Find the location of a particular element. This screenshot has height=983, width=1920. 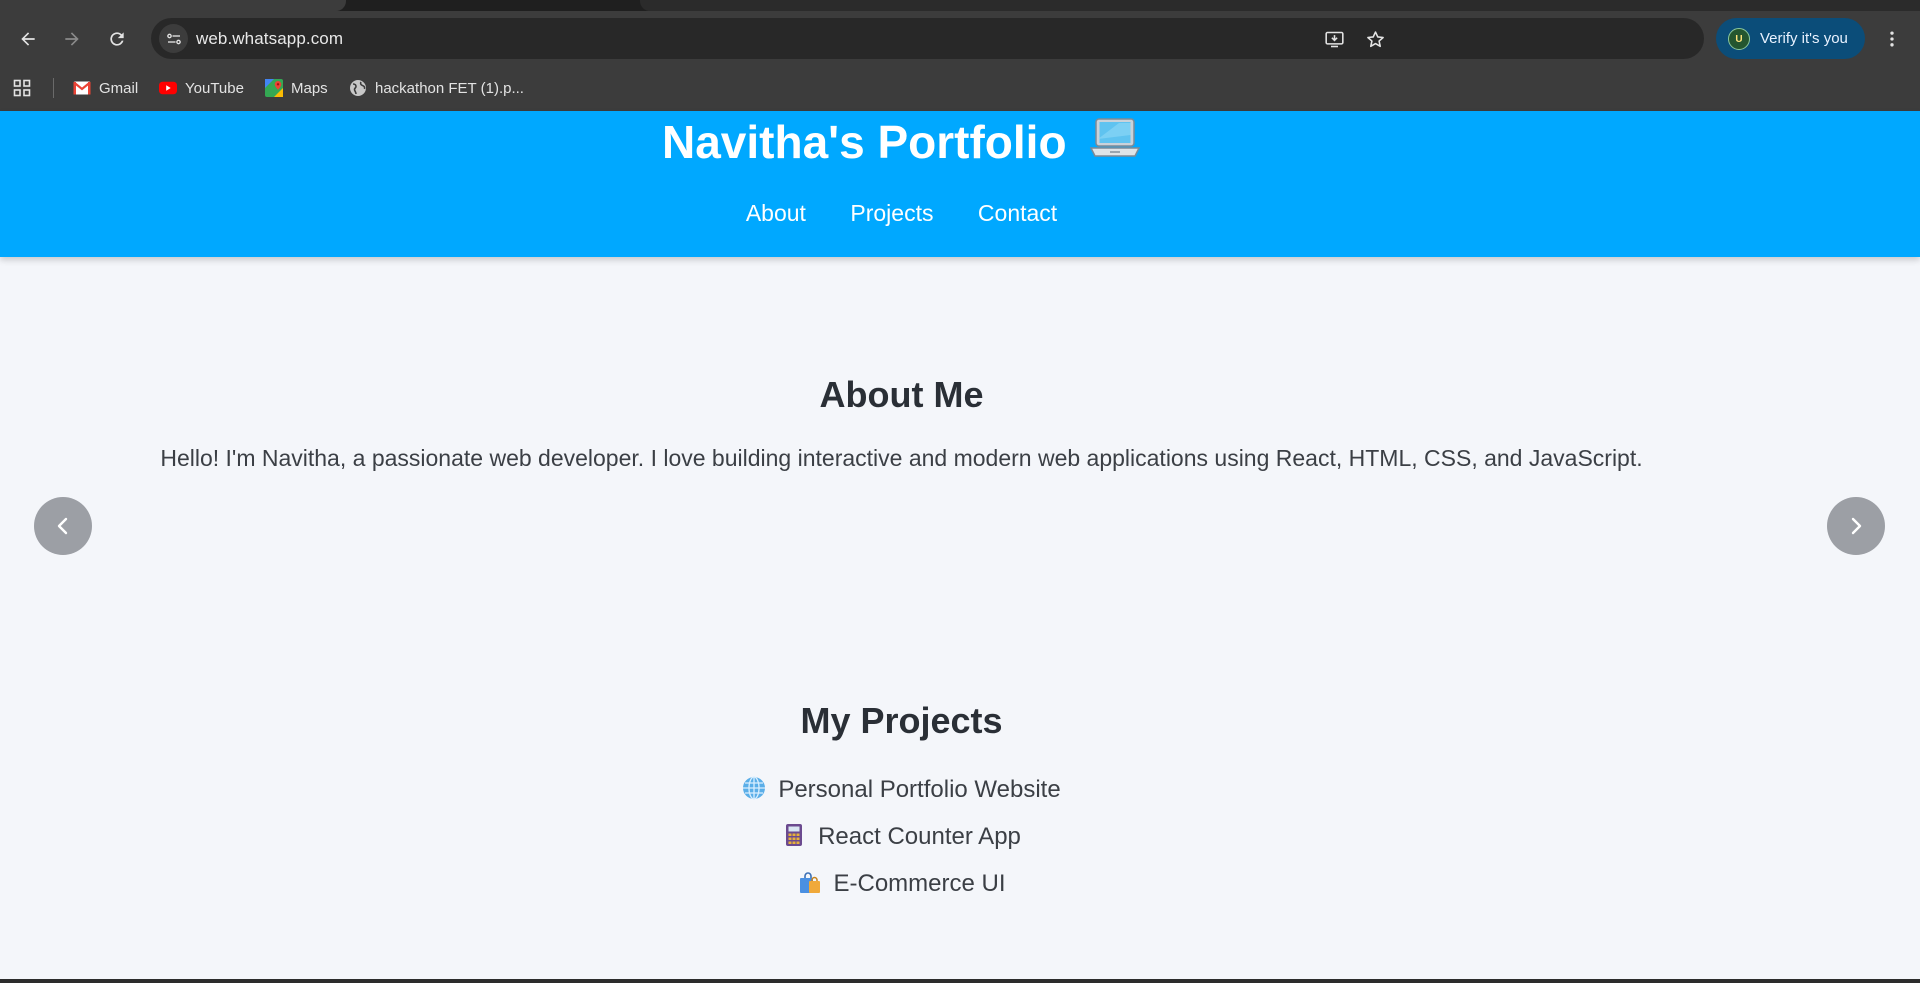

verify-identity-button: U Verify it's you is located at coordinates (1790, 38).